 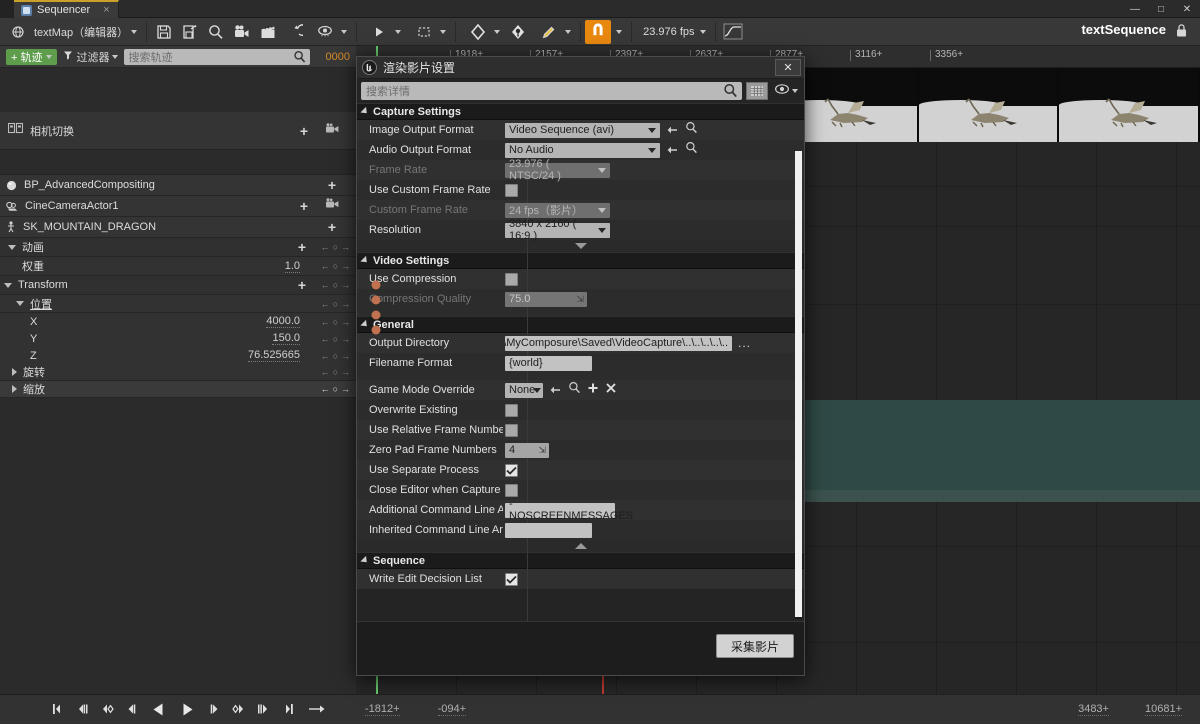 I want to click on section-header-capture-settings: Capture Settings, so click(x=580, y=111).